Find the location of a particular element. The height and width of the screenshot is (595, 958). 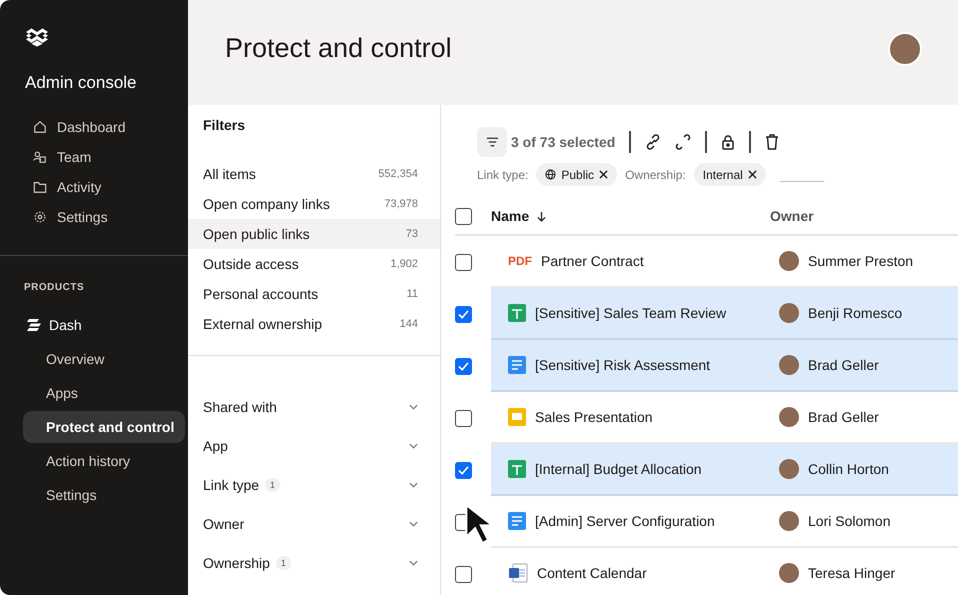

broken-link-icon is located at coordinates (683, 142).